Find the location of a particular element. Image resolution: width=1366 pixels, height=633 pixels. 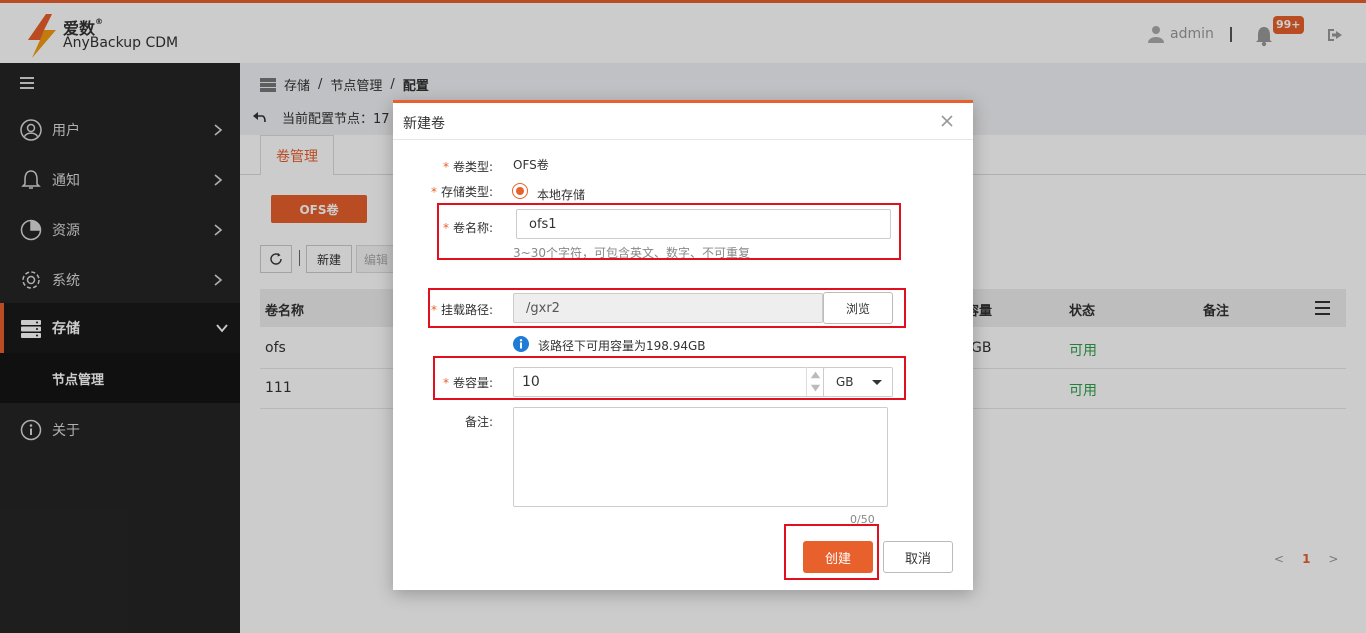

mount-path-capacity-info: 该路径下可用容量为198.94GB is located at coordinates (622, 346).